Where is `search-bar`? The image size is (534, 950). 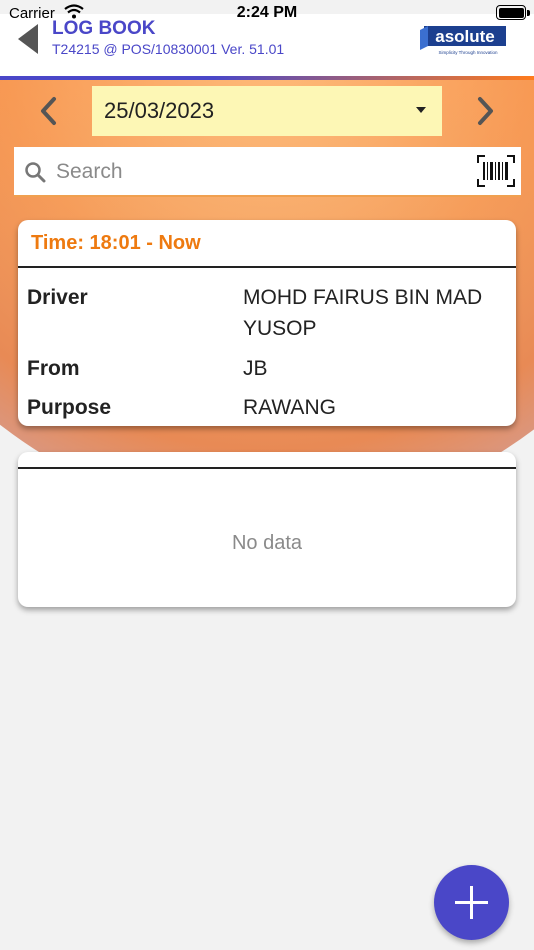
search-bar is located at coordinates (267, 172).